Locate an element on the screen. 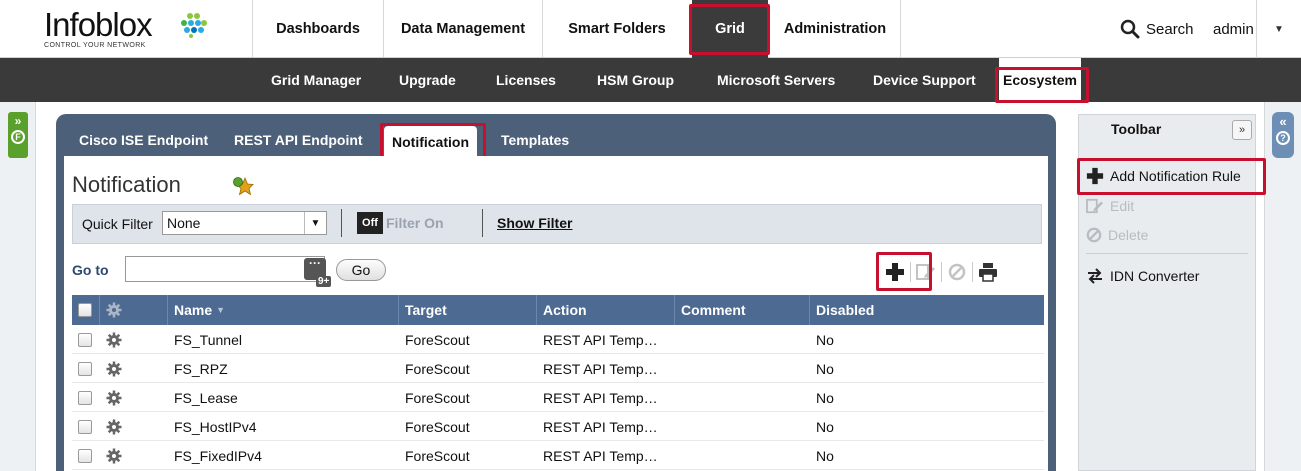 The width and height of the screenshot is (1301, 471). table-row: FS_FixedIPv4 ForeScout REST API Temp… No is located at coordinates (558, 455).